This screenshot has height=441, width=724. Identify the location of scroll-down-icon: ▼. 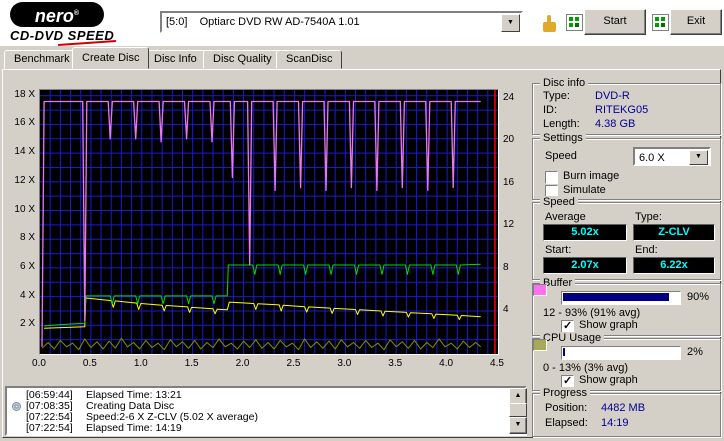
(518, 425).